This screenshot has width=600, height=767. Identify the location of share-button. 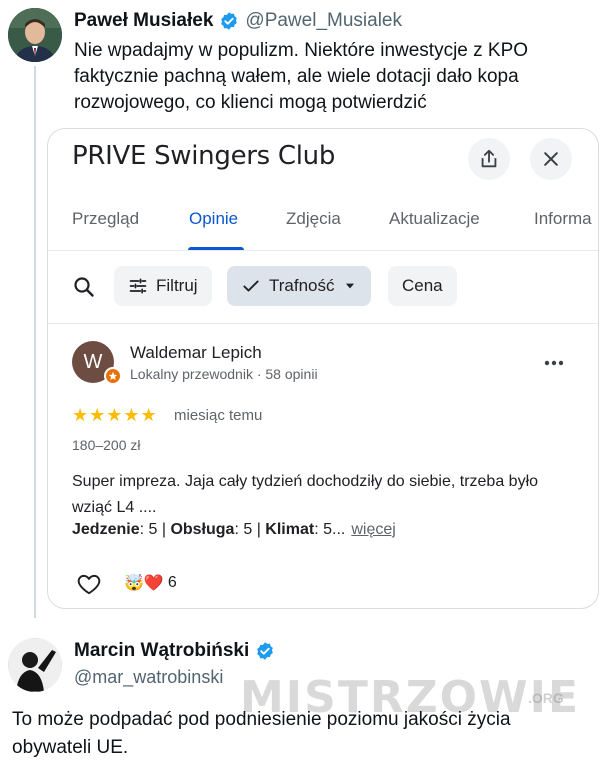
(489, 159).